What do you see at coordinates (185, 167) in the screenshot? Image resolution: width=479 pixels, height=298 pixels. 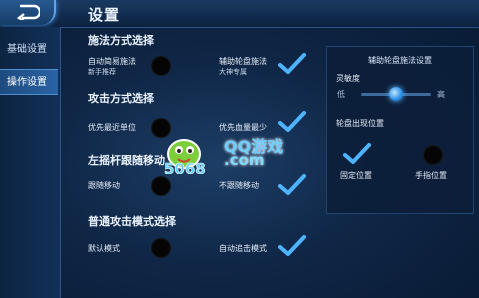 I see `svg-text: 5068` at bounding box center [185, 167].